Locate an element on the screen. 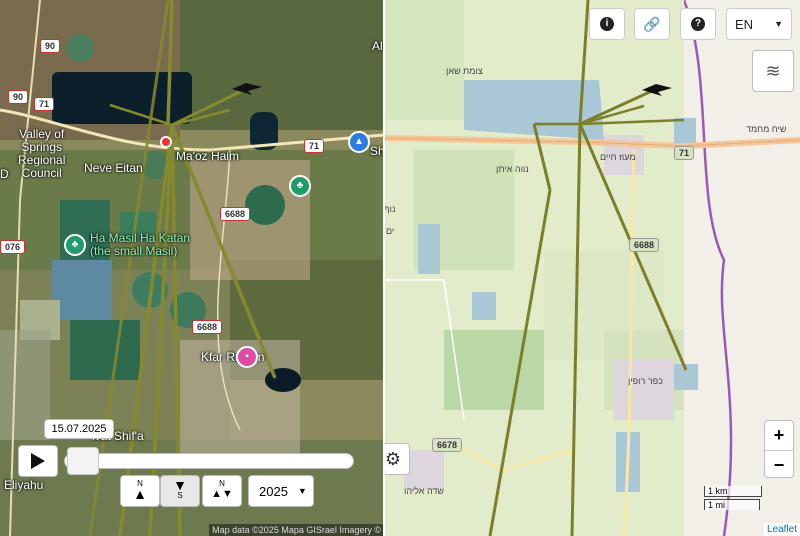 Image resolution: width=800 pixels, height=536 pixels. language-select: EN ▼ is located at coordinates (759, 24).